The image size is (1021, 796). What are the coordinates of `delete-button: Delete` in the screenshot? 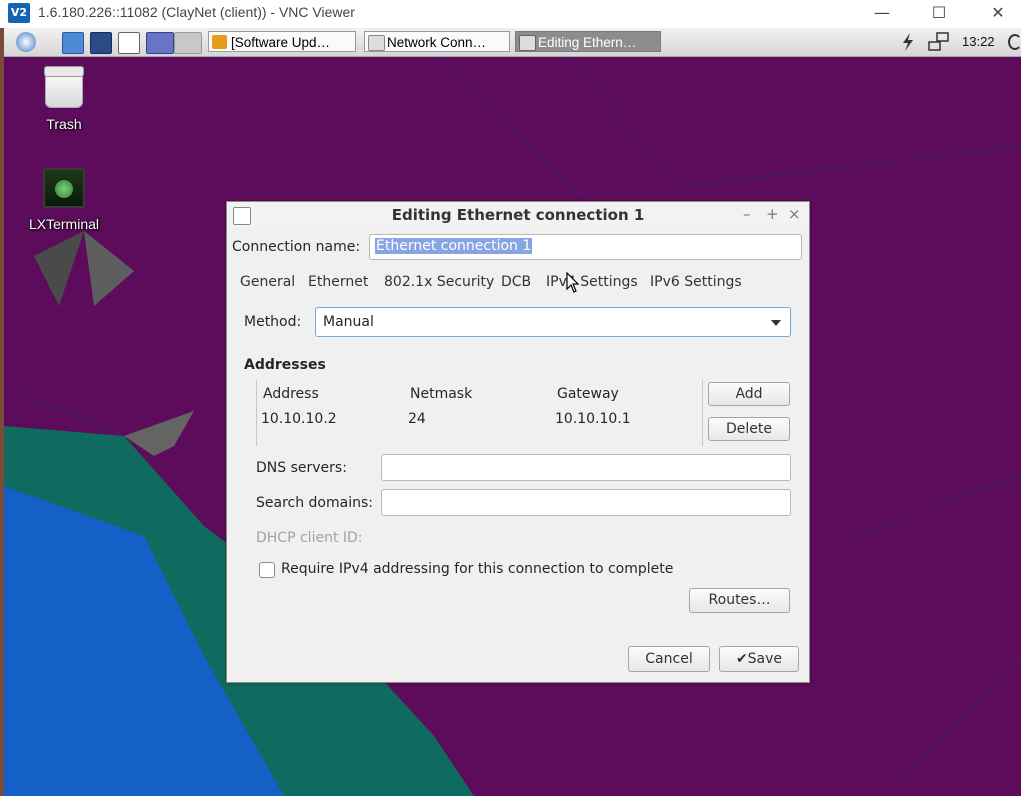 It's located at (749, 429).